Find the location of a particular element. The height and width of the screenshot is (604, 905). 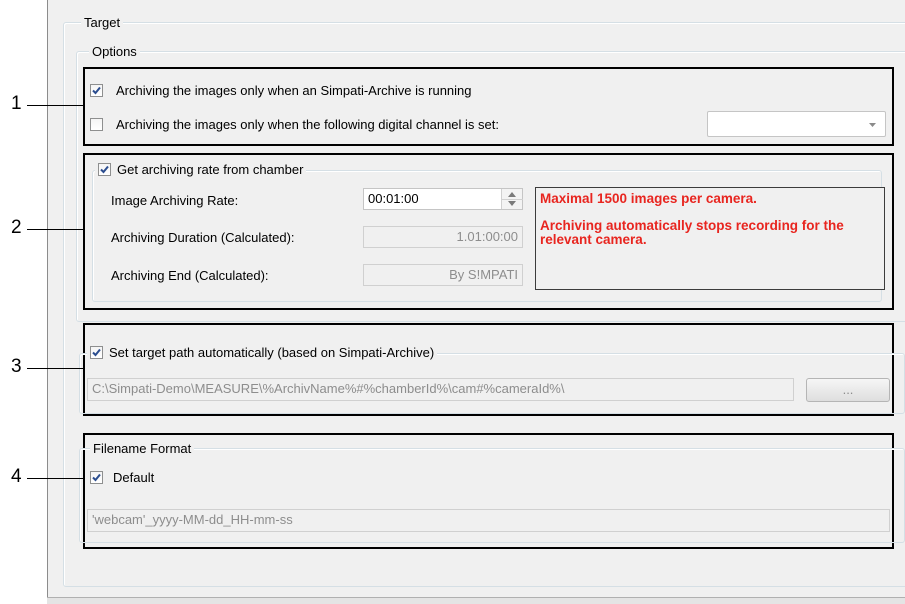

default-format-label: Default is located at coordinates (133, 477).